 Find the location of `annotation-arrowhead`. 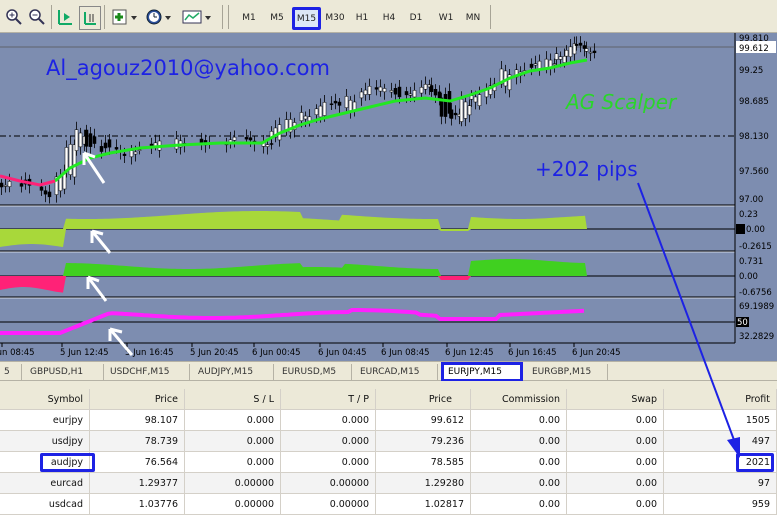

annotation-arrowhead is located at coordinates (733, 447).